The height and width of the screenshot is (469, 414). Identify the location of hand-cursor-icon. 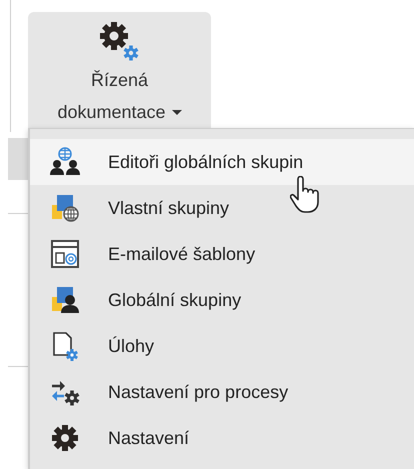
(305, 195).